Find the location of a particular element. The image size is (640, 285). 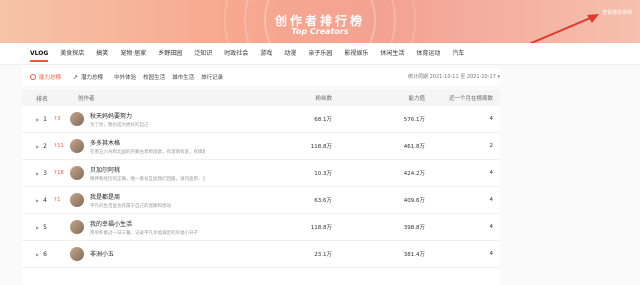

tab-knowledge: 泛知识 is located at coordinates (203, 54).